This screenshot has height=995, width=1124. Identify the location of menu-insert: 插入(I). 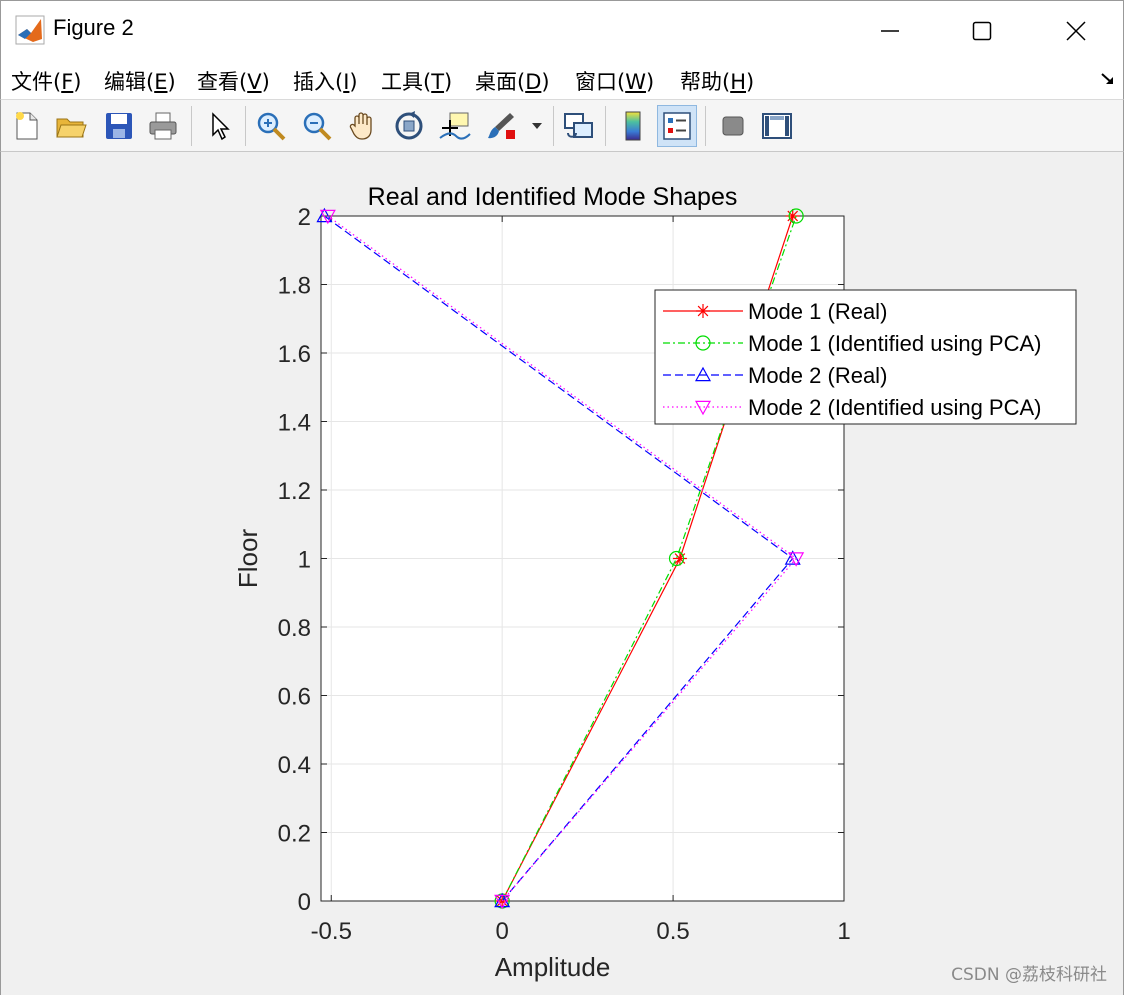
(325, 81).